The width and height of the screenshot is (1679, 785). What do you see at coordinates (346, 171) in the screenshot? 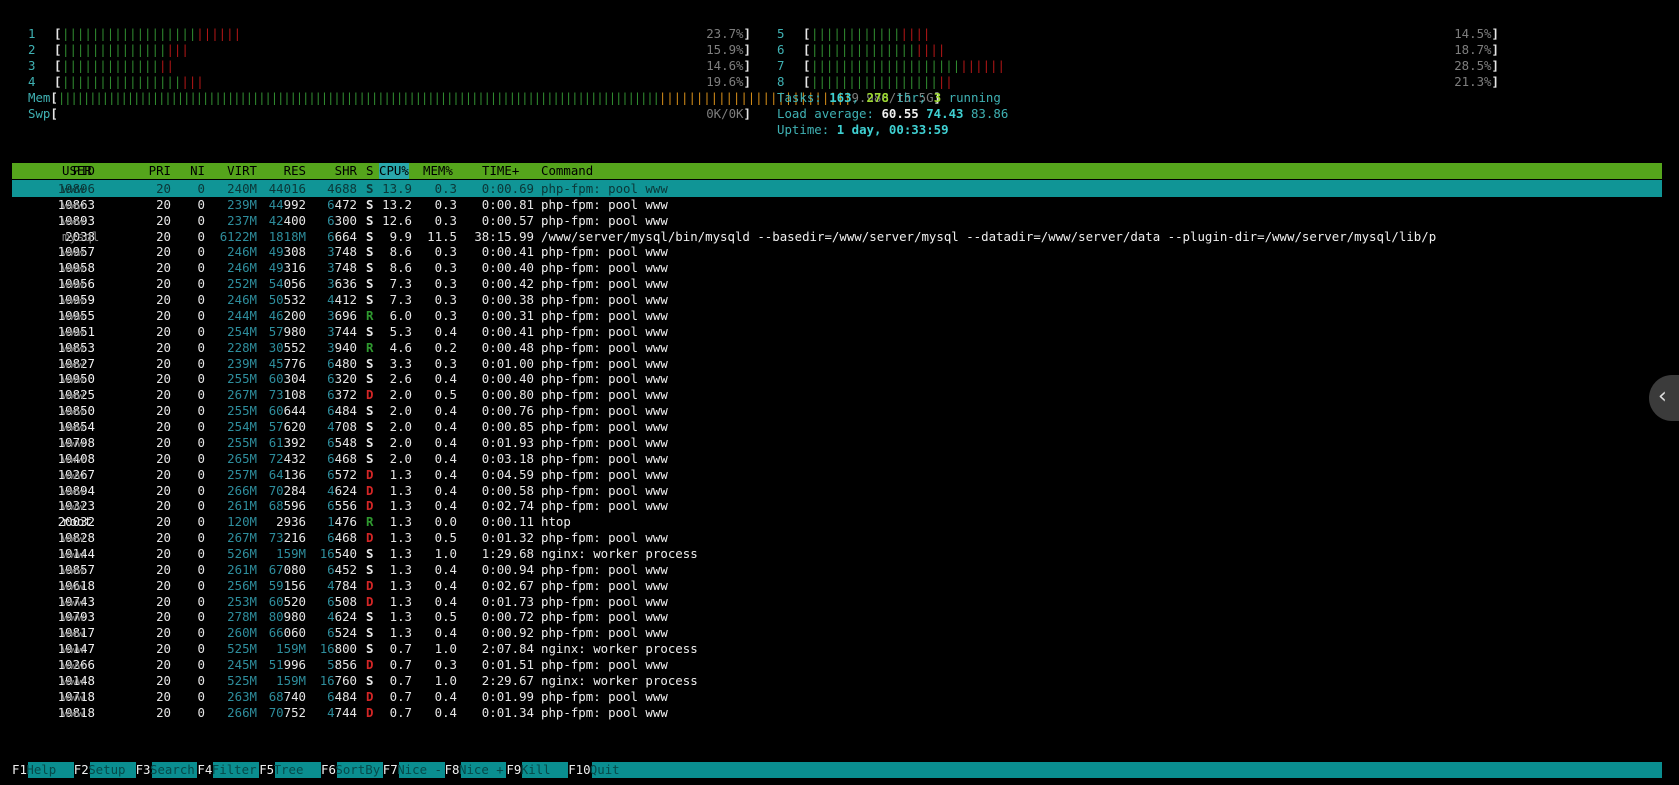
I see `column-header-shr: SHR` at bounding box center [346, 171].